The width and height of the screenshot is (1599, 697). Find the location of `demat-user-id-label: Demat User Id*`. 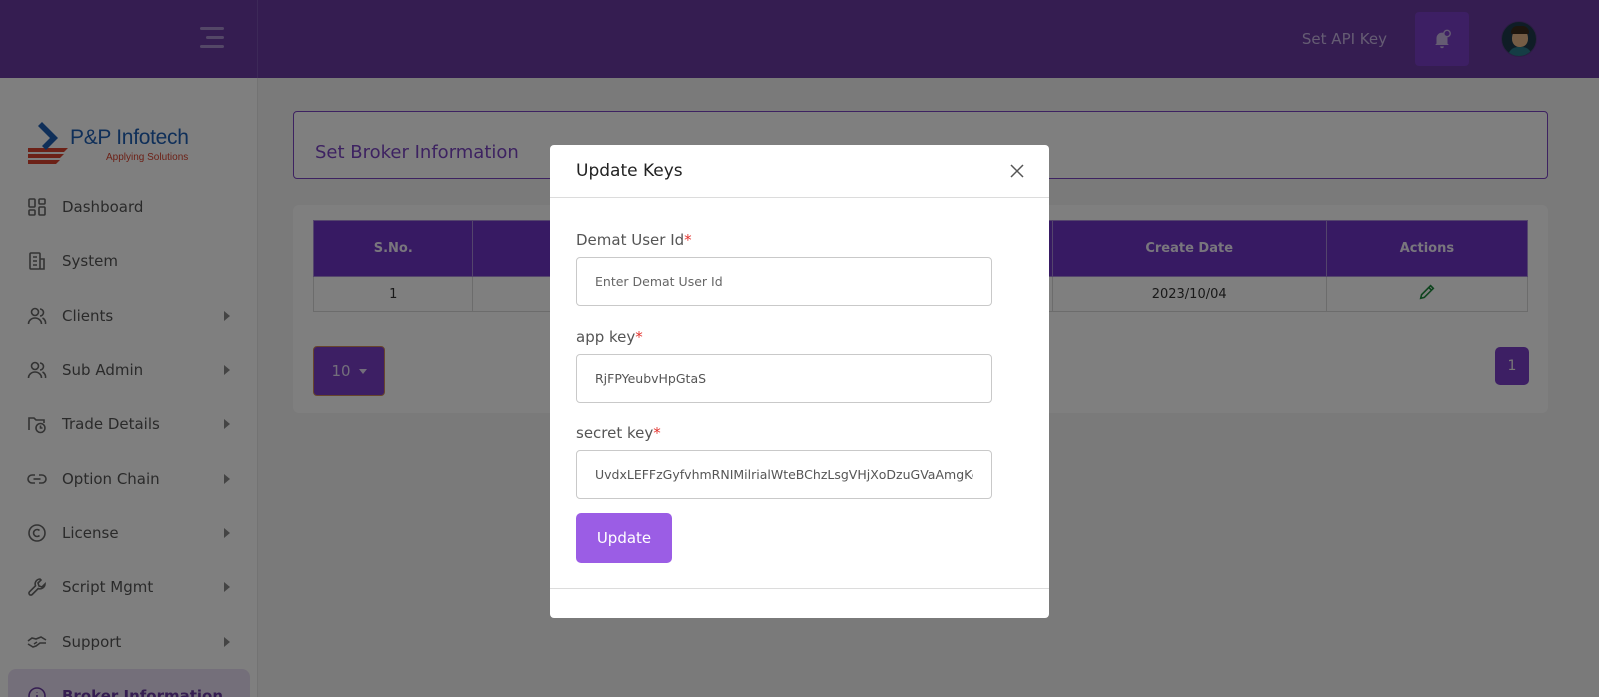

demat-user-id-label: Demat User Id* is located at coordinates (634, 240).